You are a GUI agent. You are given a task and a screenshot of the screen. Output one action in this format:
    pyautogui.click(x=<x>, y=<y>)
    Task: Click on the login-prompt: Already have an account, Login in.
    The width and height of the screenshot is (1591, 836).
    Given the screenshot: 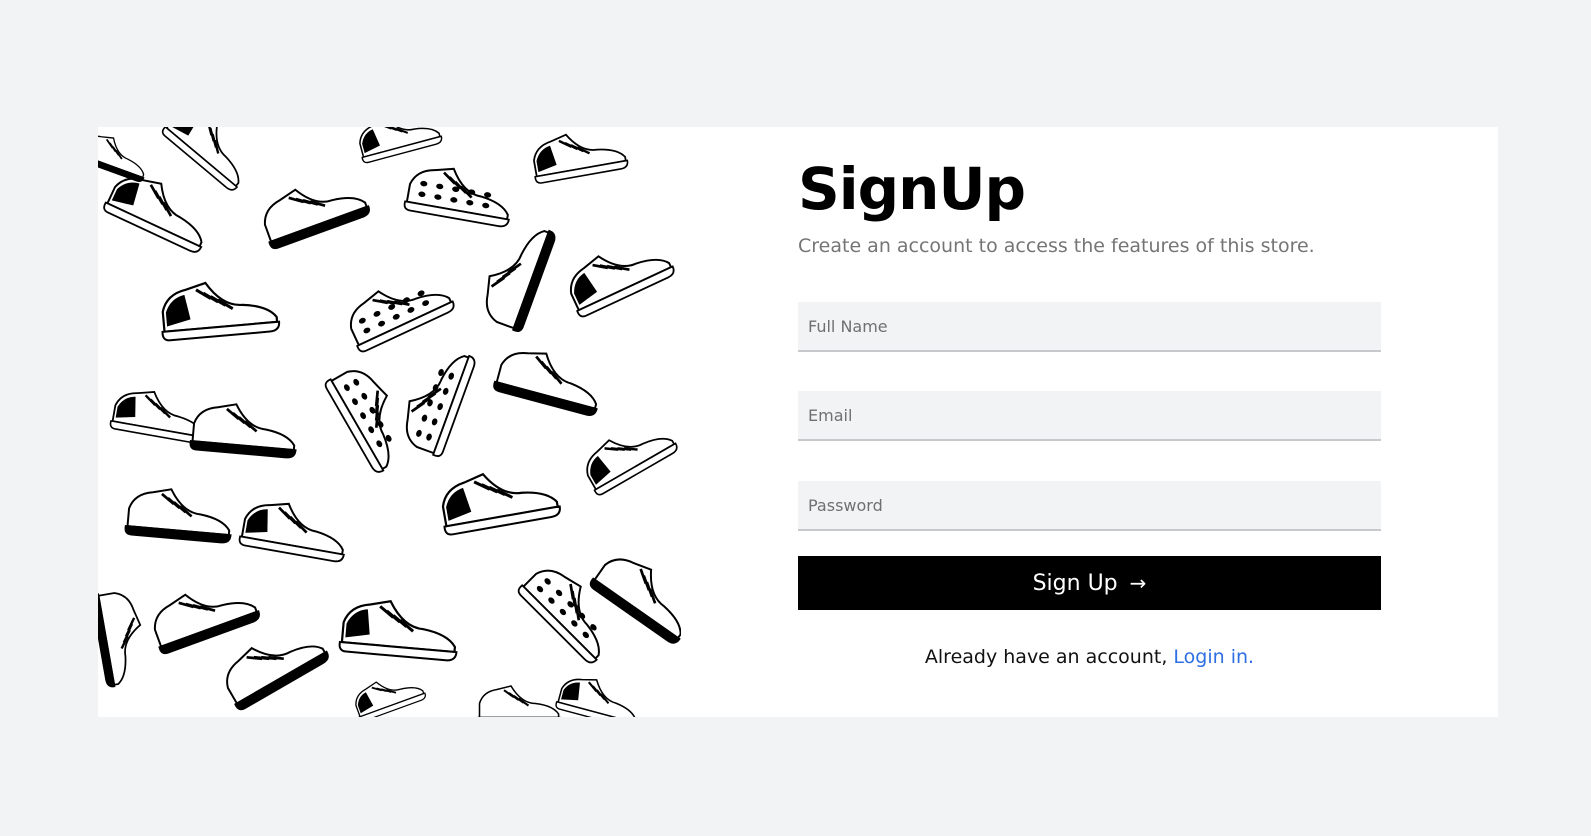 What is the action you would take?
    pyautogui.click(x=1089, y=657)
    